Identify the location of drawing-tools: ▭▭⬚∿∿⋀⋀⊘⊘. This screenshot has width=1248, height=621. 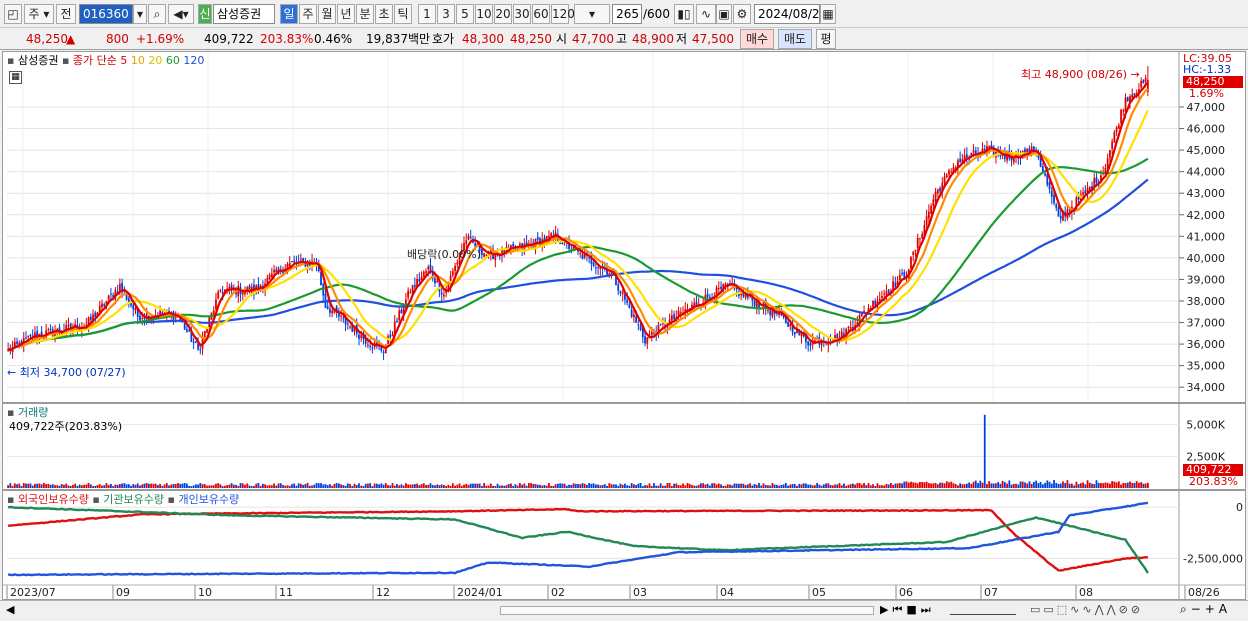
(1086, 609).